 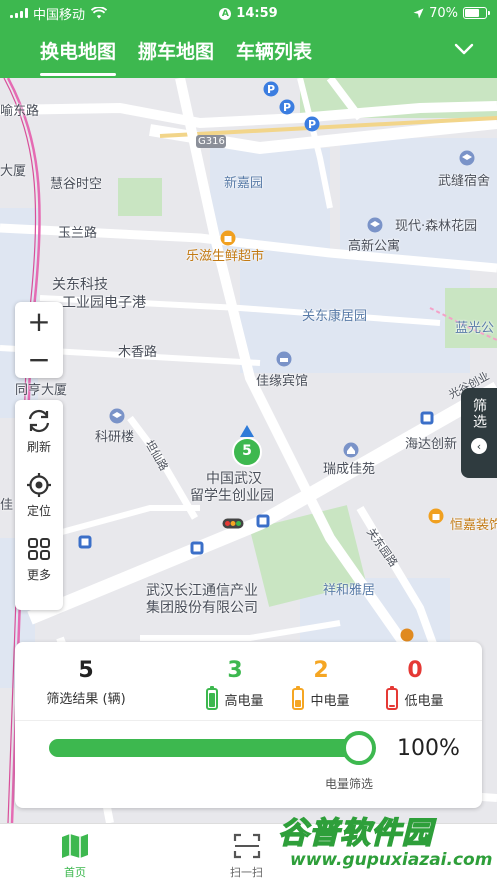 What do you see at coordinates (76, 184) in the screenshot?
I see `place-label: 慧谷时空` at bounding box center [76, 184].